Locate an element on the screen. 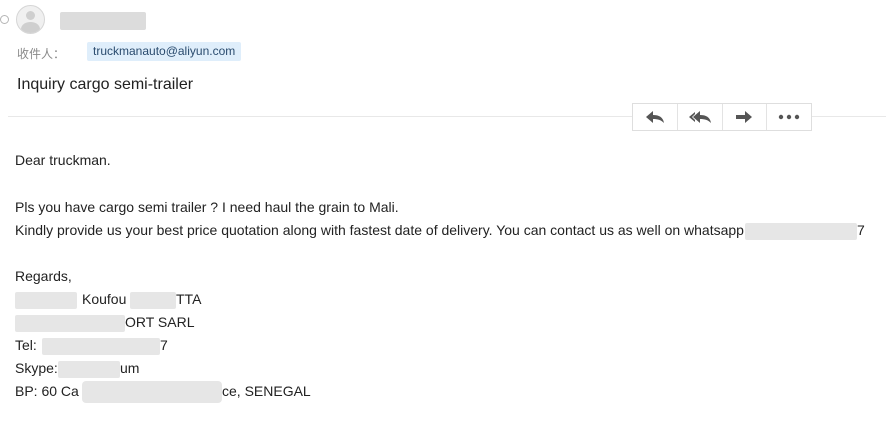 This screenshot has height=424, width=886. more-icon is located at coordinates (789, 117).